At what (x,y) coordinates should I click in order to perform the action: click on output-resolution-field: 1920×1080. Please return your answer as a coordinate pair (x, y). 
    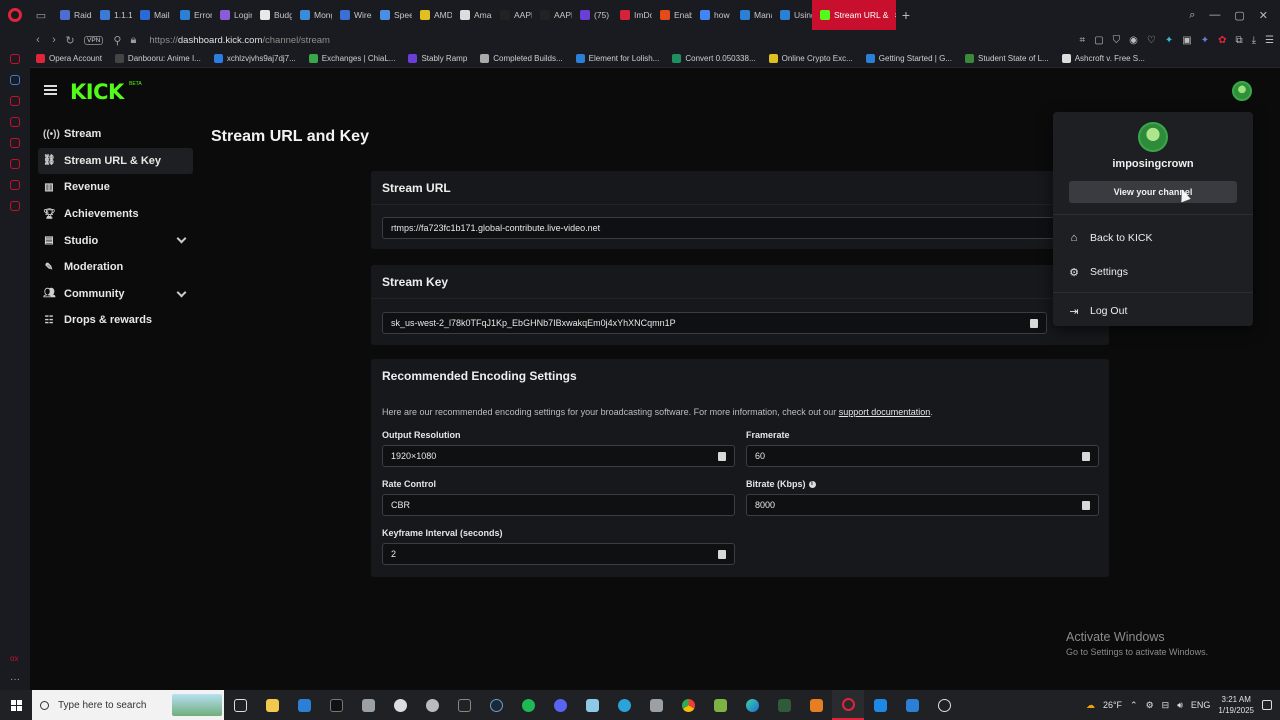
    Looking at the image, I should click on (558, 456).